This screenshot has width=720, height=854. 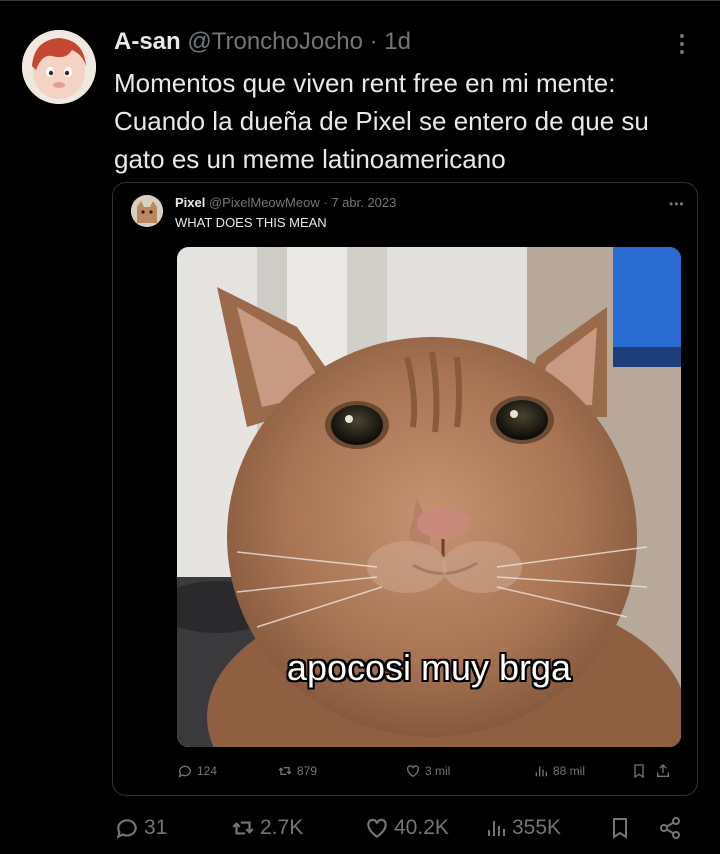 What do you see at coordinates (156, 827) in the screenshot?
I see `reply-count: 31` at bounding box center [156, 827].